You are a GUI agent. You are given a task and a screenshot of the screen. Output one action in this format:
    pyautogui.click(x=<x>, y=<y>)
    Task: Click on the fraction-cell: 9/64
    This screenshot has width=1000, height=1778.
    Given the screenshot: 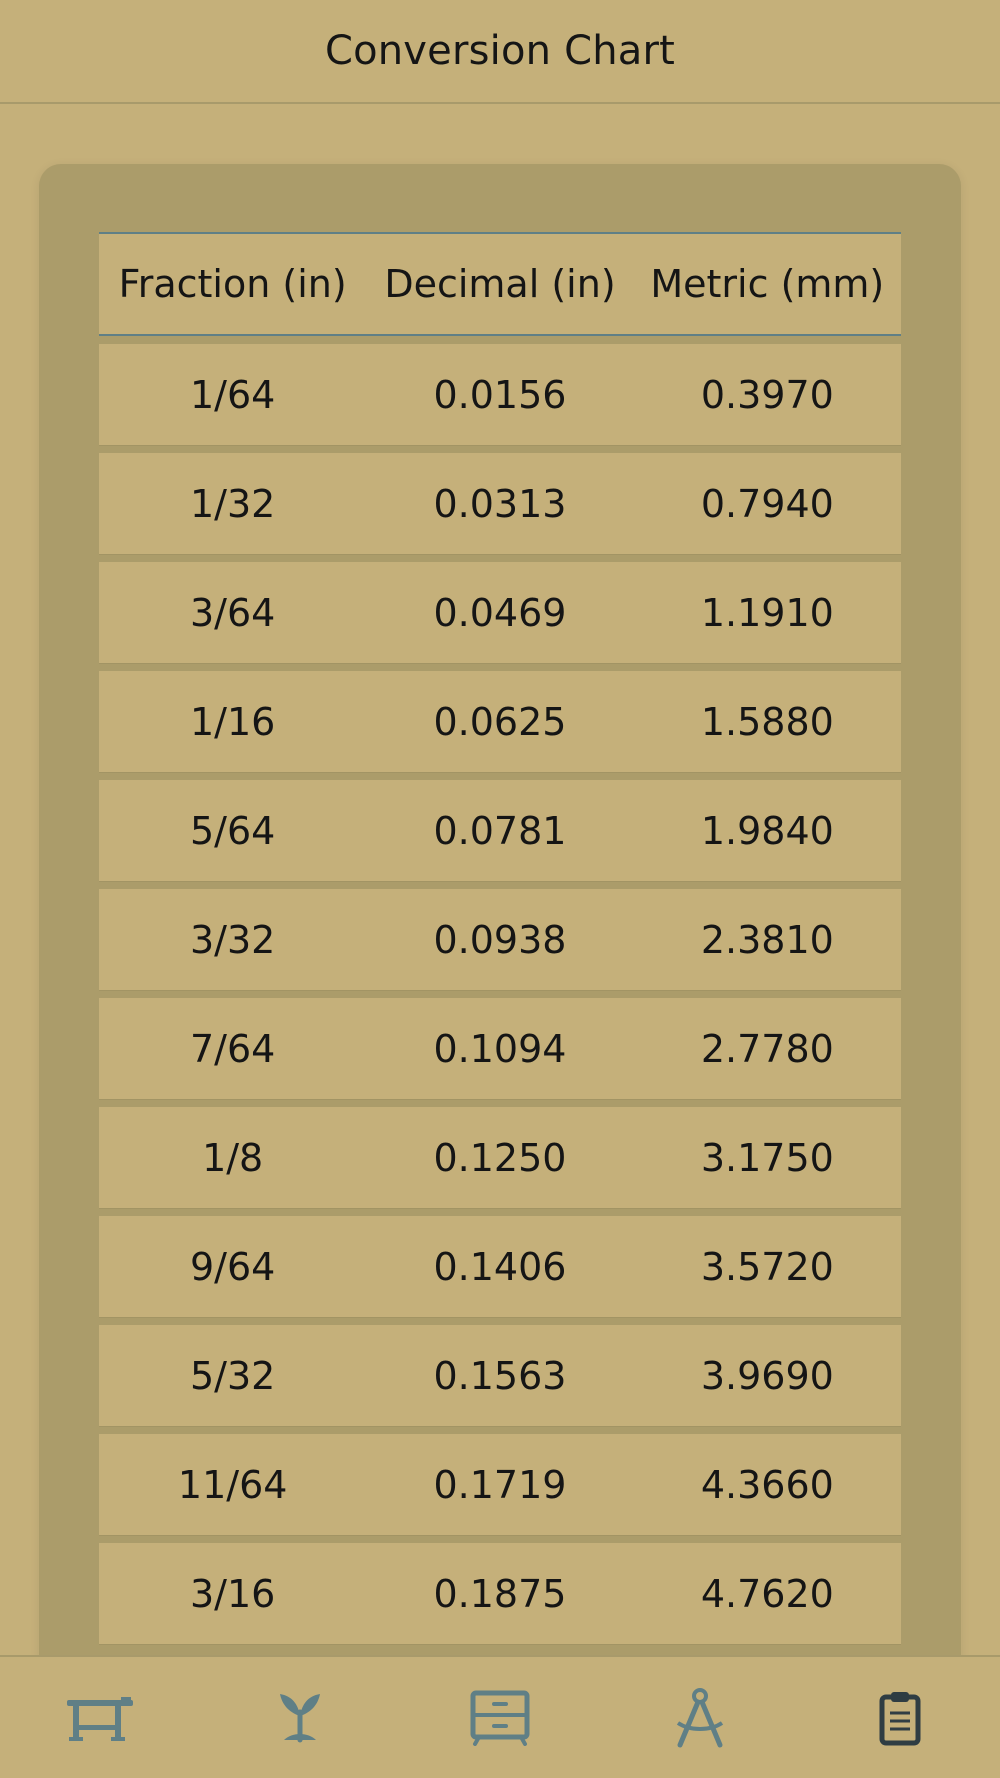 What is the action you would take?
    pyautogui.click(x=232, y=1266)
    